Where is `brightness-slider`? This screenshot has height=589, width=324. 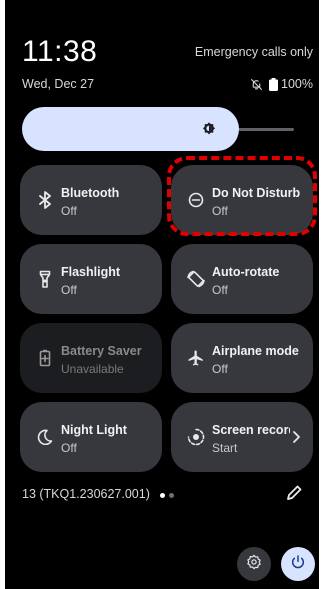
brightness-slider is located at coordinates (158, 129).